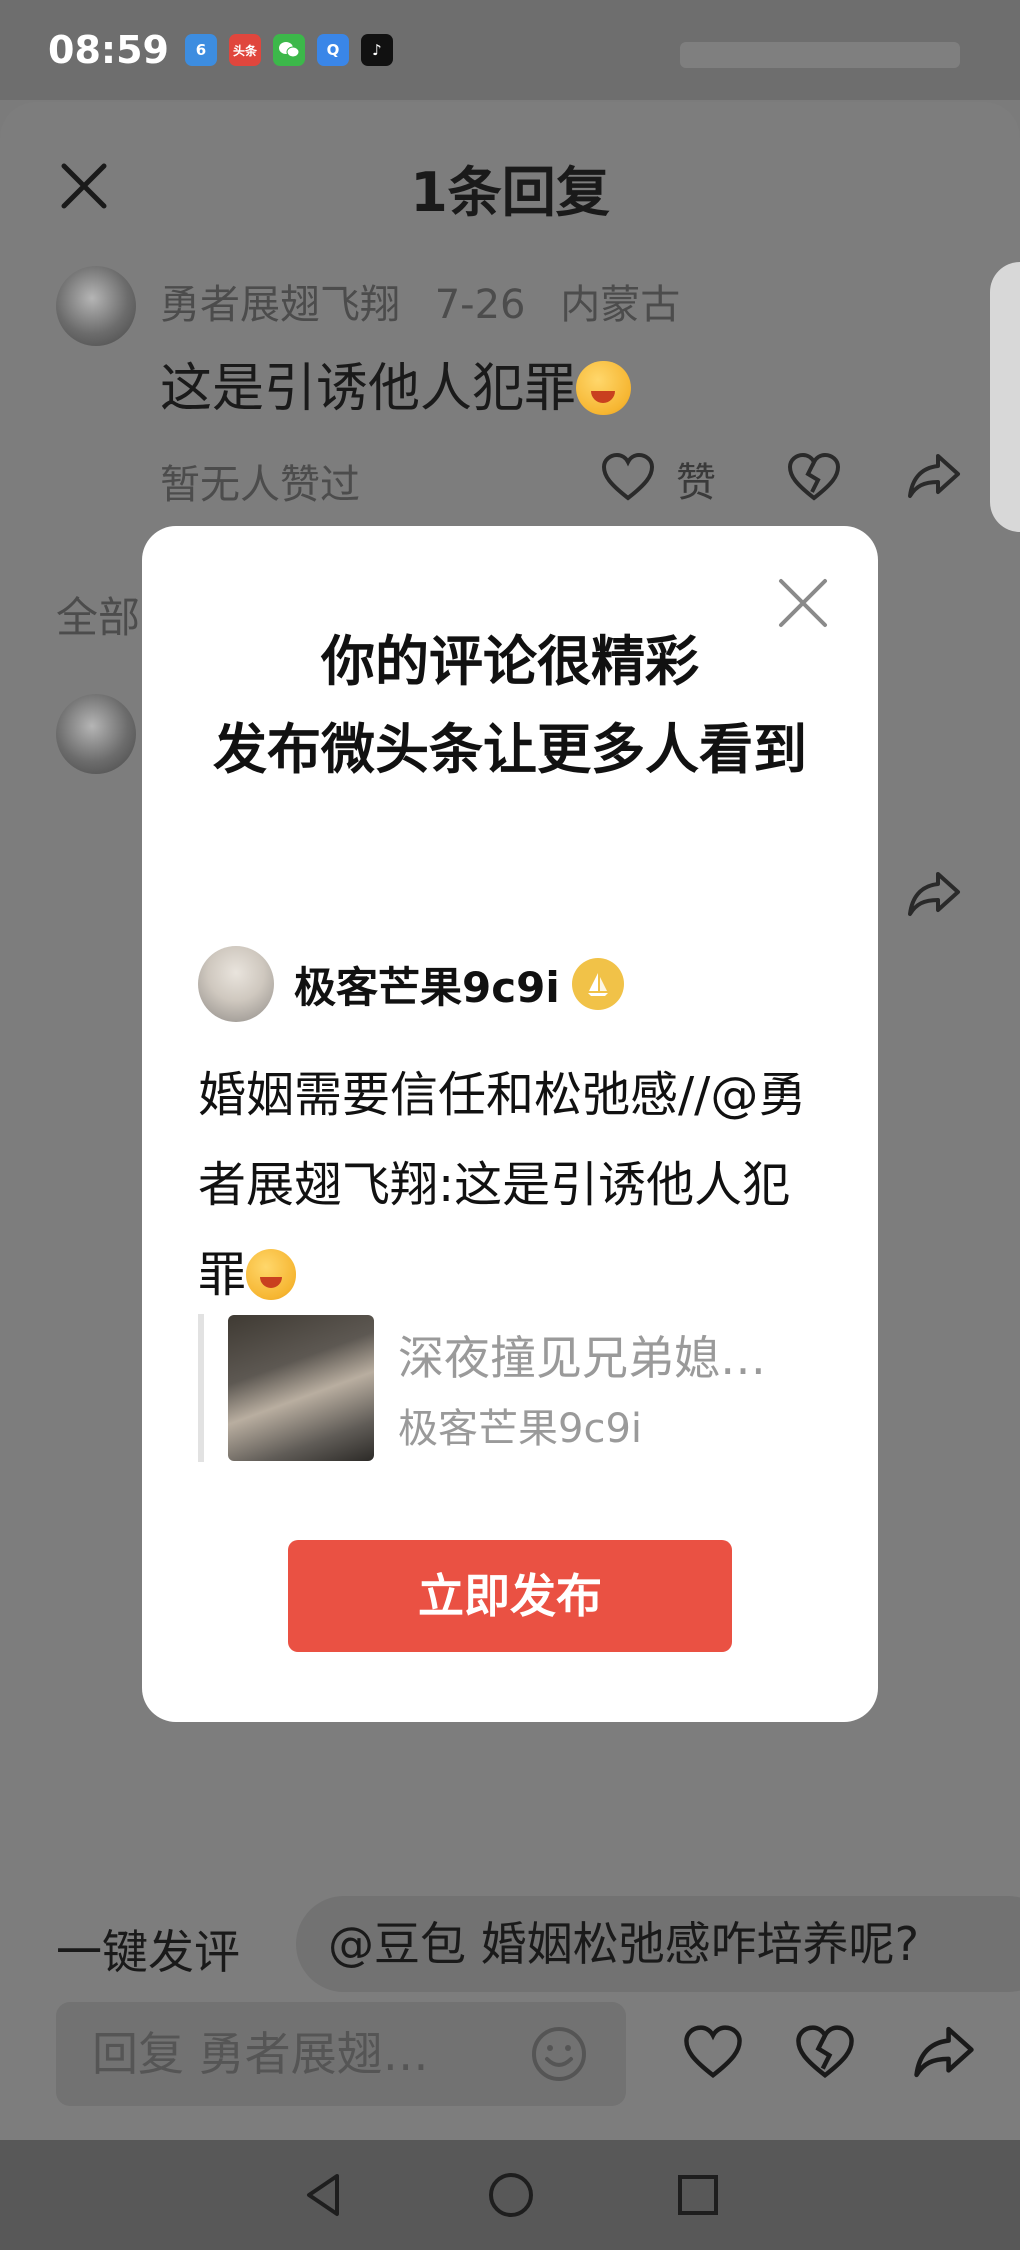 The height and width of the screenshot is (2250, 1020). What do you see at coordinates (288, 50) in the screenshot?
I see `wechat-app-icon` at bounding box center [288, 50].